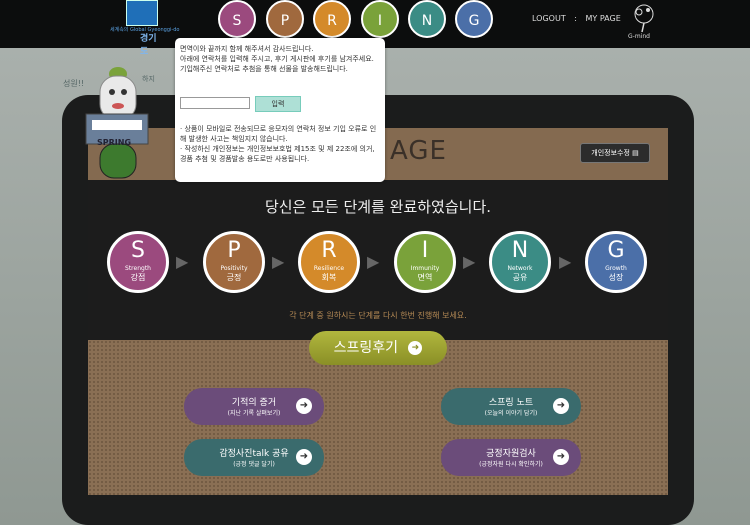 The width and height of the screenshot is (750, 525). I want to click on profile-icon: ▤, so click(635, 153).